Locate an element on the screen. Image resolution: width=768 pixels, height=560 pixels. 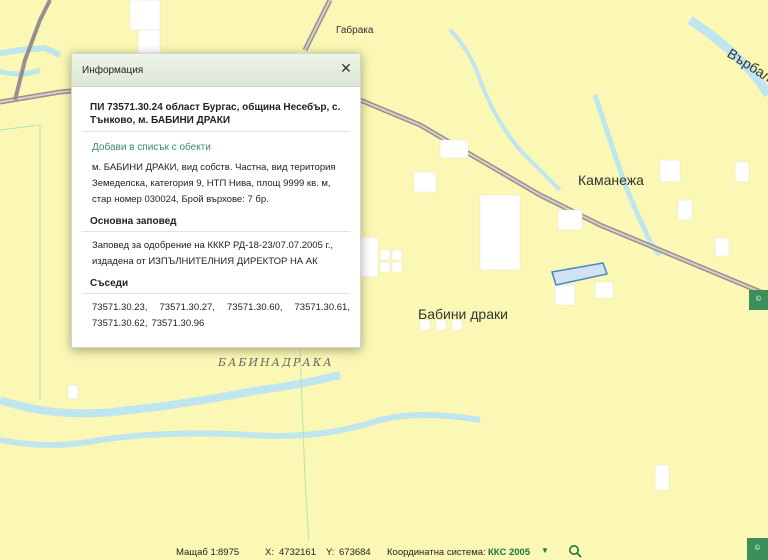
neighbor-link: 73571.30.62, is located at coordinates (119, 324).